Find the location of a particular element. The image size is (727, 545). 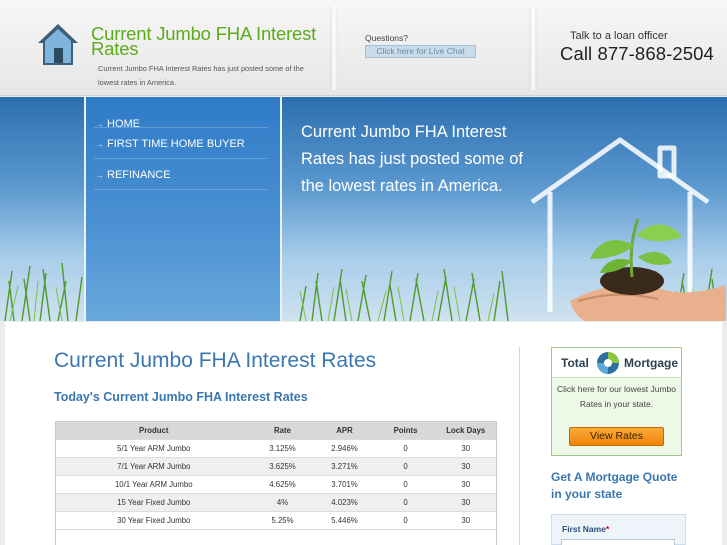

table-cell: 5/1 Year ARM Jumbo is located at coordinates (153, 448).